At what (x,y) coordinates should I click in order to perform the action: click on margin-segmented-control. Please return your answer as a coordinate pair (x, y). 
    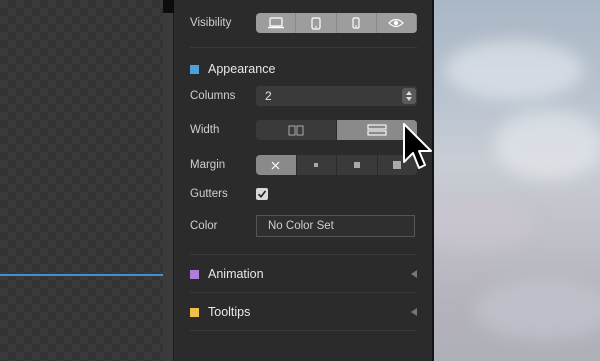
    Looking at the image, I should click on (336, 165).